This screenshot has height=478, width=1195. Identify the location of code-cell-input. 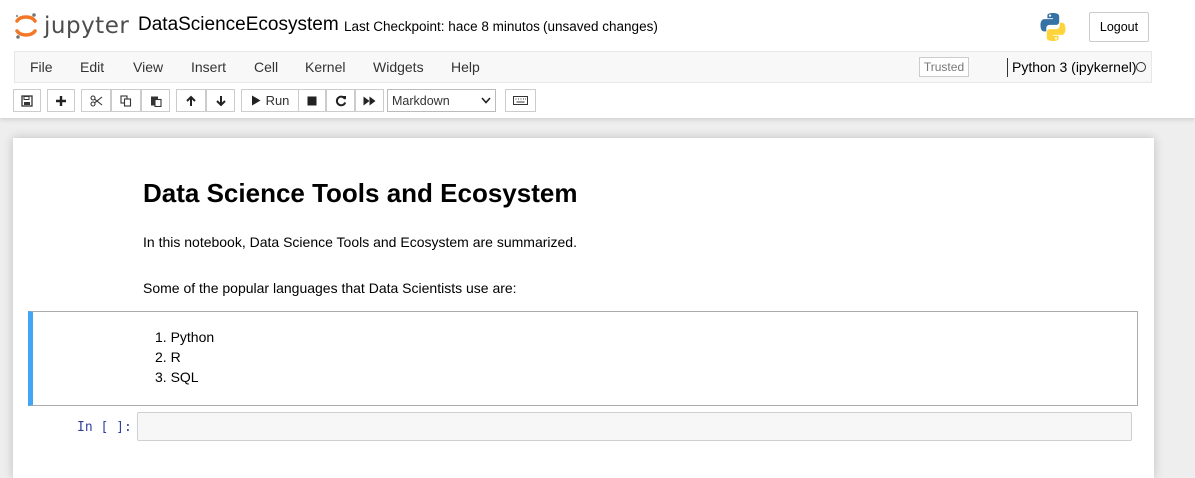
(634, 426).